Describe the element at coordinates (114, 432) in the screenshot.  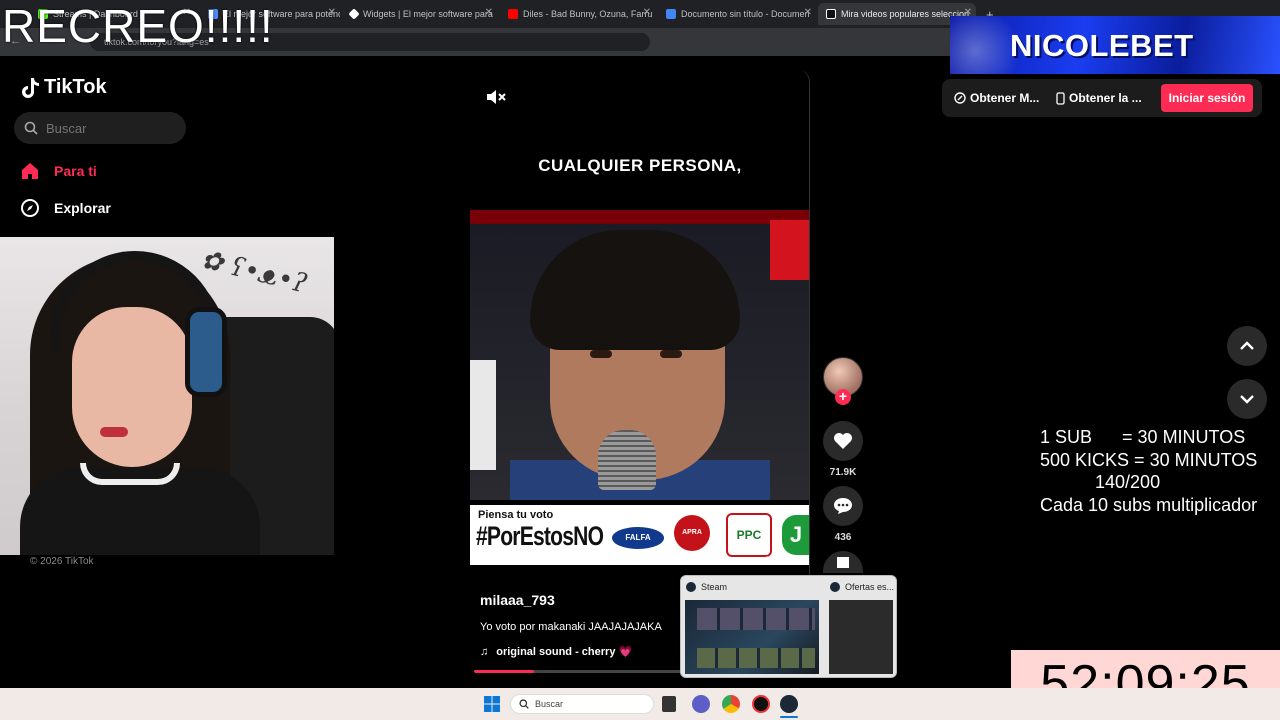
I see `streamer-lips` at that location.